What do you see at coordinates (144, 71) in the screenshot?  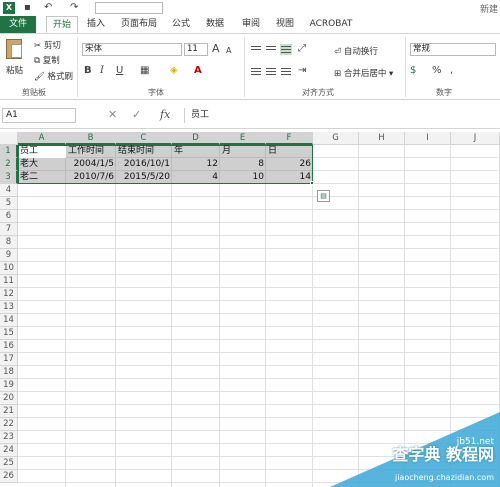 I see `borders-icon: ▦` at bounding box center [144, 71].